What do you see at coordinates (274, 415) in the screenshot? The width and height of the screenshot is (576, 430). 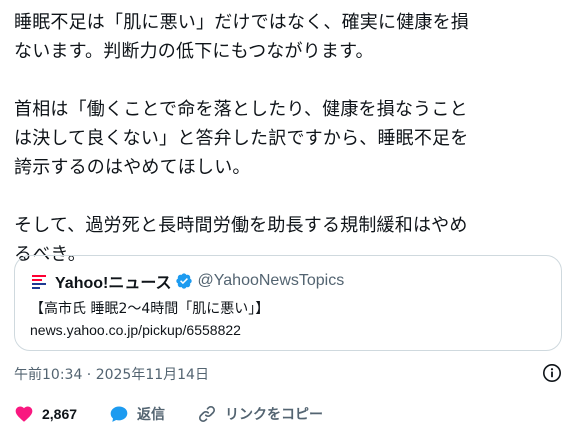 I see `copy-link-label: リンクをコピー` at bounding box center [274, 415].